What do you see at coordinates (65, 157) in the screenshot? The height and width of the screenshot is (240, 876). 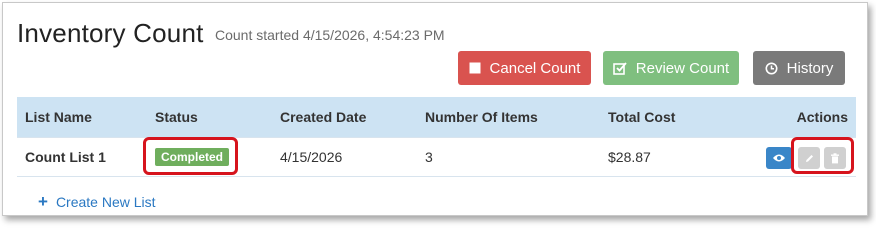 I see `list-name-cell: Count List 1` at bounding box center [65, 157].